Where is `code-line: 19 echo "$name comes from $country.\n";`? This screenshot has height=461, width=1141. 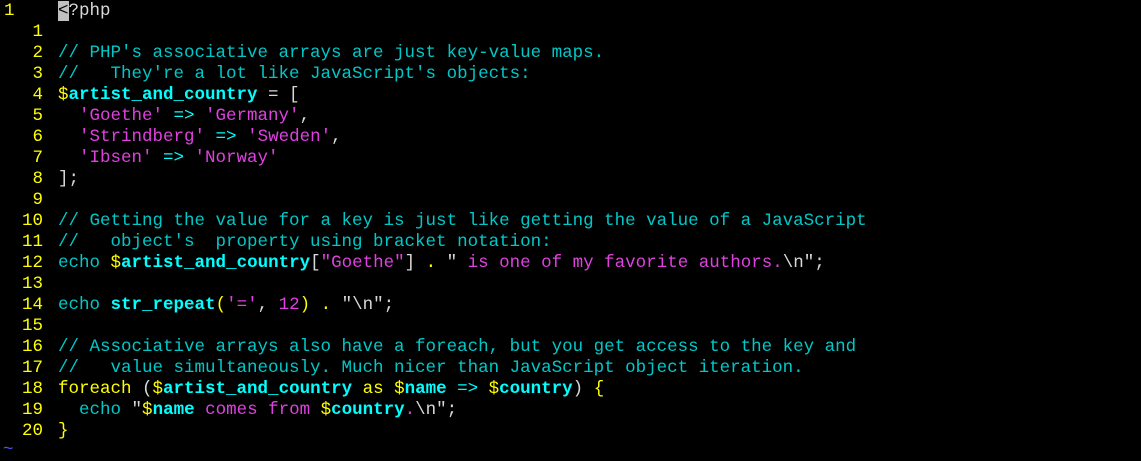
code-line: 19 echo "$name comes from $country.\n"; is located at coordinates (570, 410).